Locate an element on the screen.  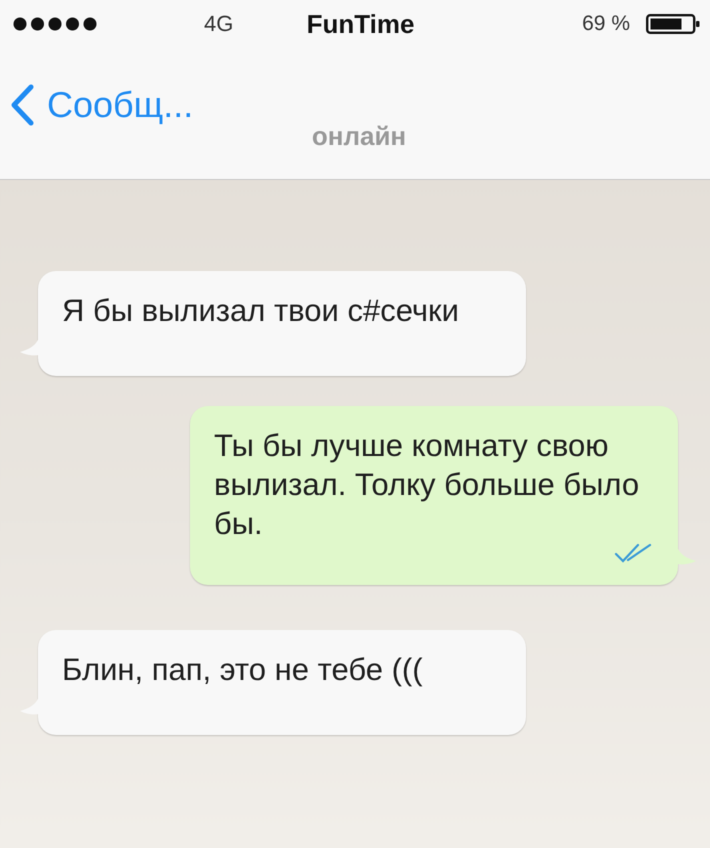
signal-icon is located at coordinates (55, 24).